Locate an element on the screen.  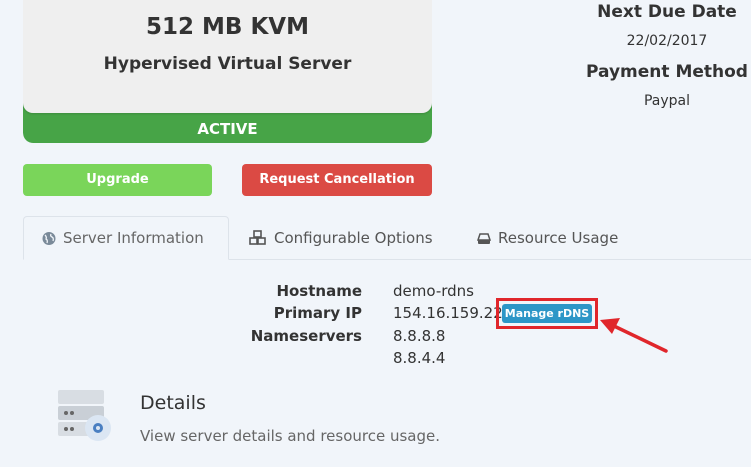
hostname-value: demo-rdns is located at coordinates (433, 291).